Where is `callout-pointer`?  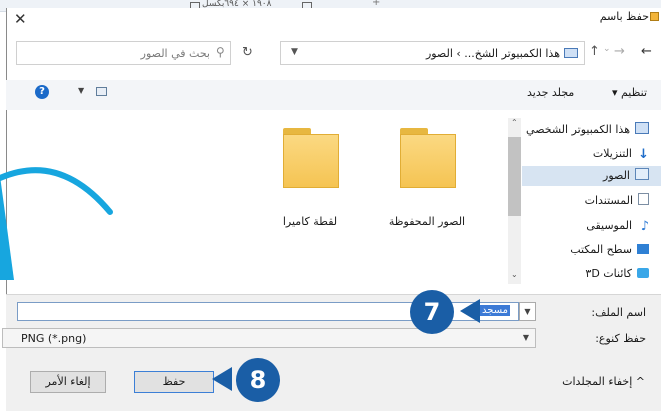
callout-pointer is located at coordinates (470, 311).